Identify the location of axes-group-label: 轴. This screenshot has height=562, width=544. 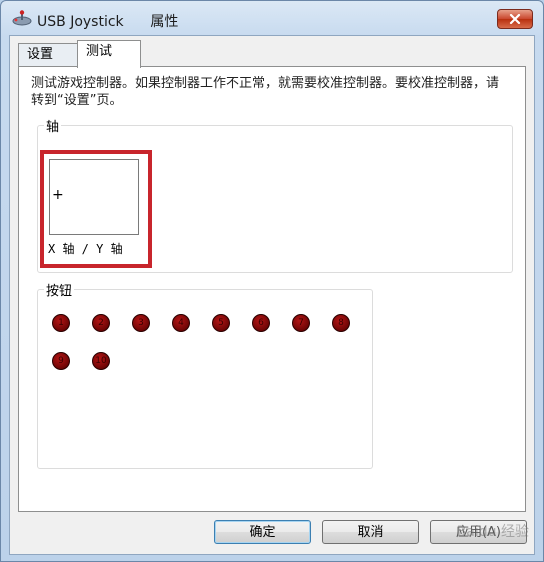
(53, 125).